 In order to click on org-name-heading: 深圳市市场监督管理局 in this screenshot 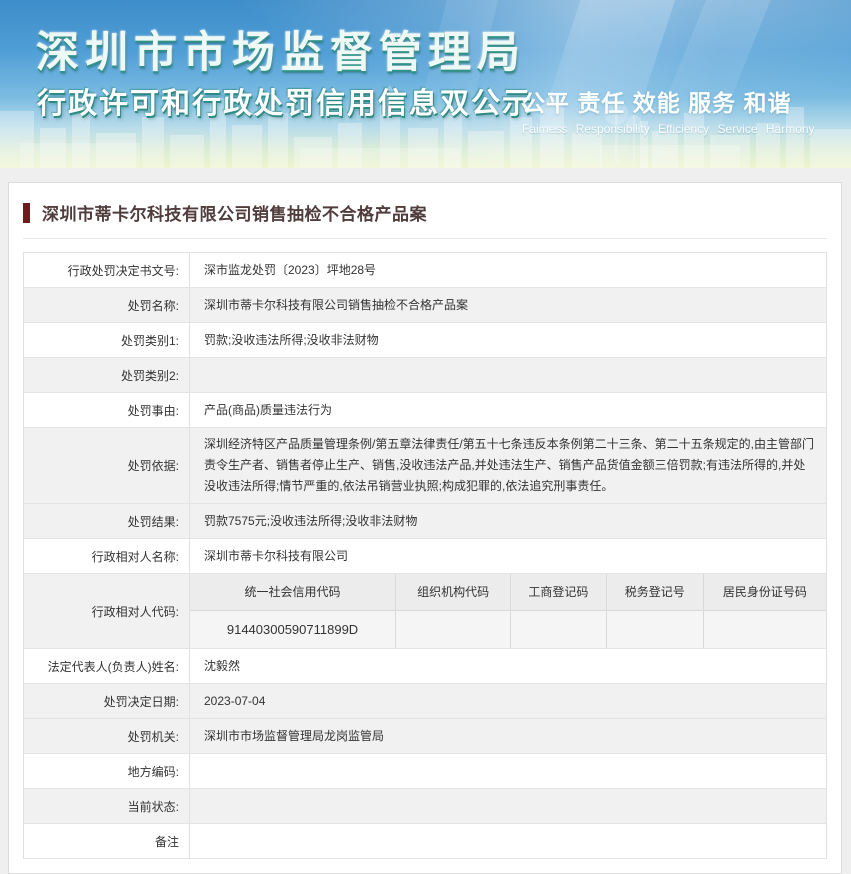, I will do `click(281, 53)`.